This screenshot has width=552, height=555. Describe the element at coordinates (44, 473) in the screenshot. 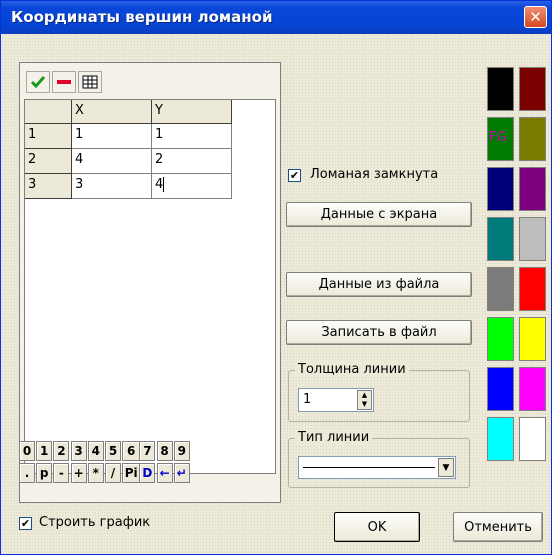

I see `key-p: p` at that location.